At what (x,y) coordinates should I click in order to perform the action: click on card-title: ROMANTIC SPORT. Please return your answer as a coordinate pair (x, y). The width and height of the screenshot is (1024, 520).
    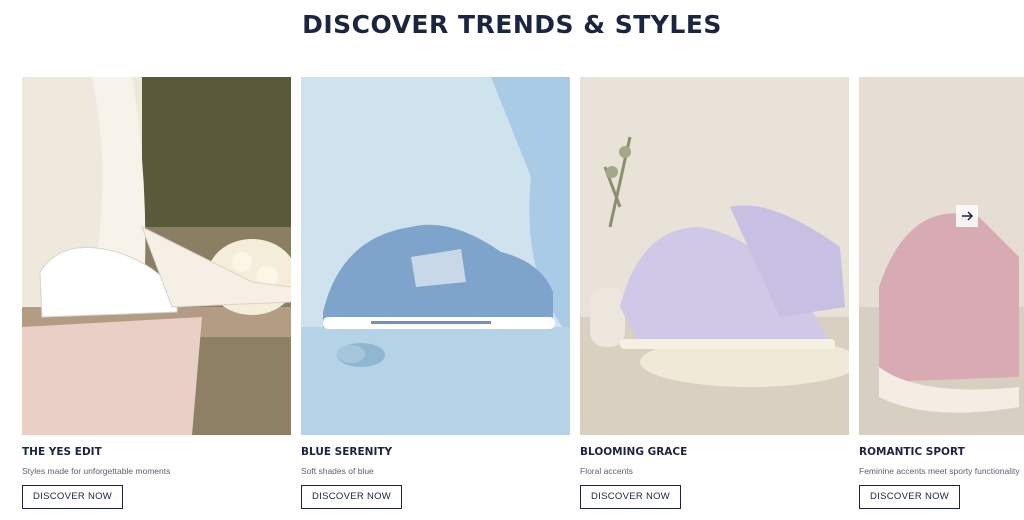
    Looking at the image, I should click on (912, 452).